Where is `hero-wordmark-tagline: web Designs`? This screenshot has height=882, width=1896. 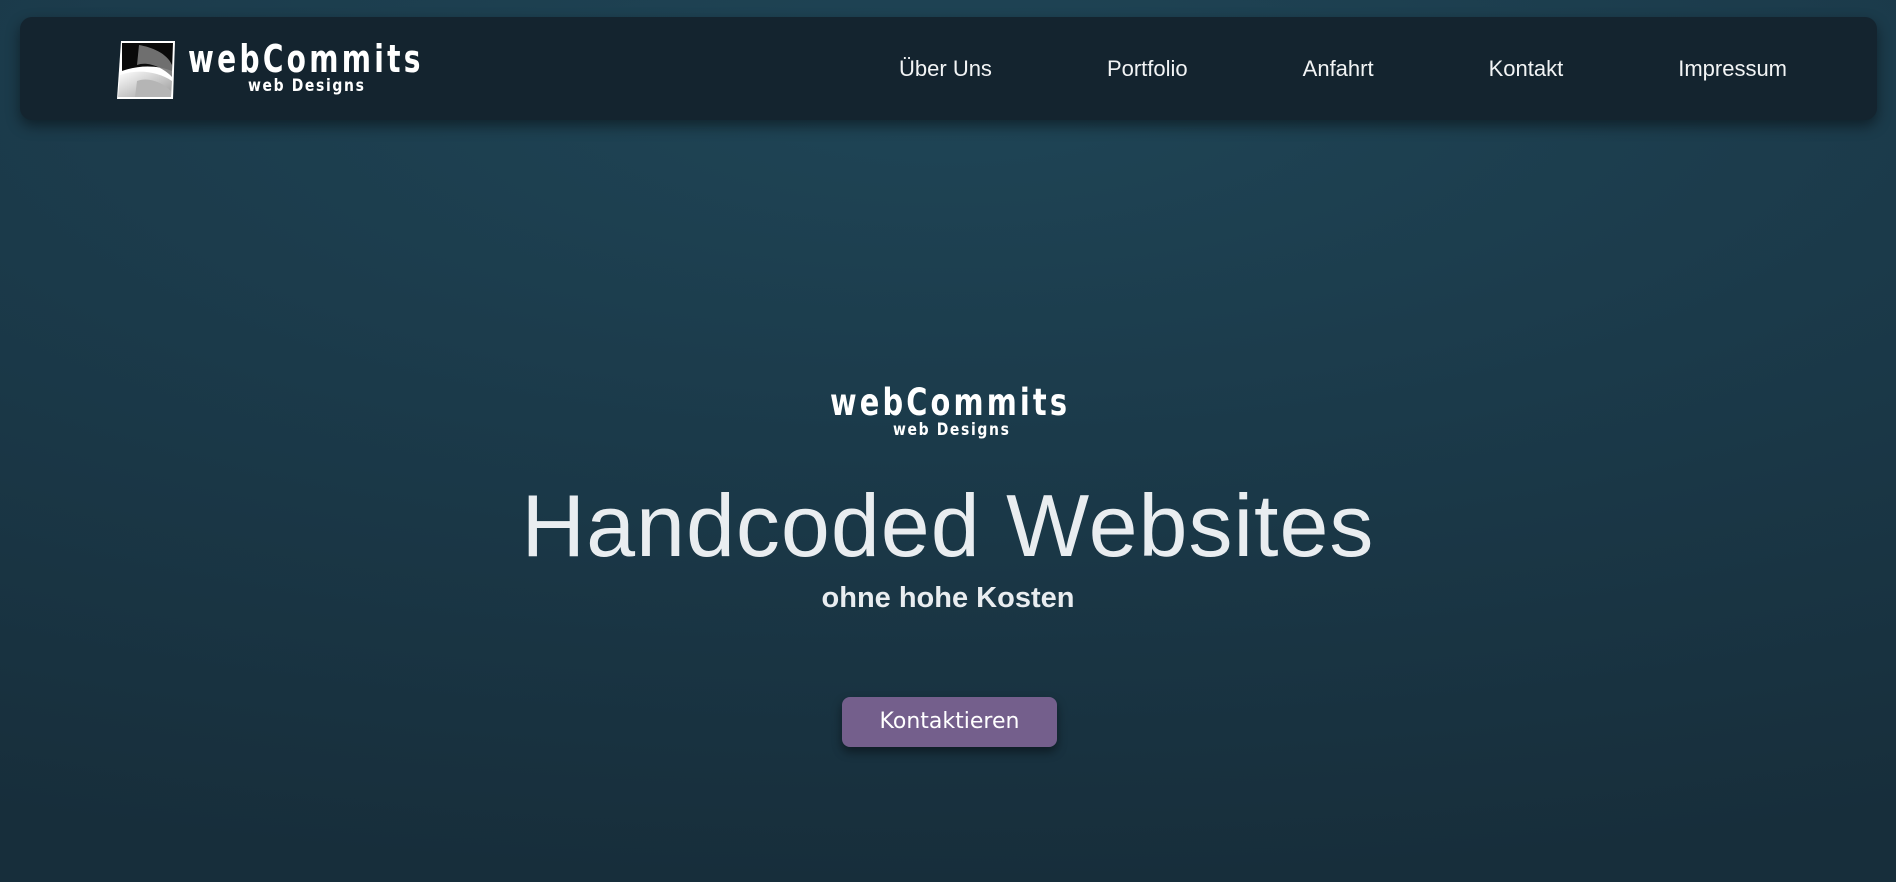 hero-wordmark-tagline: web Designs is located at coordinates (952, 430).